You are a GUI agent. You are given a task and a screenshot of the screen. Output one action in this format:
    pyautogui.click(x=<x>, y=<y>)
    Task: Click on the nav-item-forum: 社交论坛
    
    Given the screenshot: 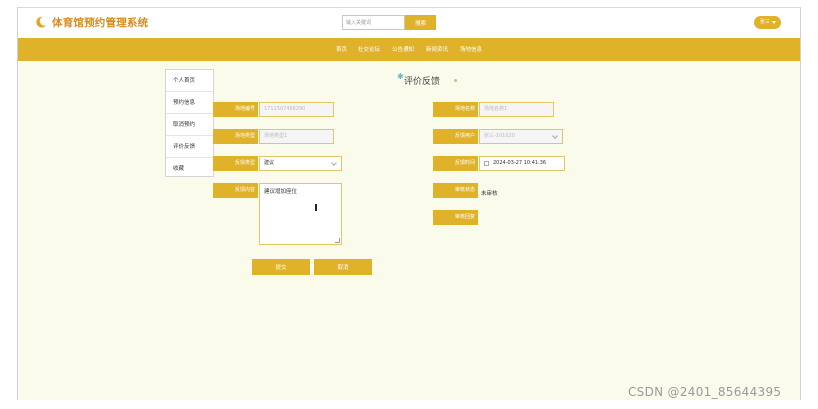 What is the action you would take?
    pyautogui.click(x=369, y=49)
    